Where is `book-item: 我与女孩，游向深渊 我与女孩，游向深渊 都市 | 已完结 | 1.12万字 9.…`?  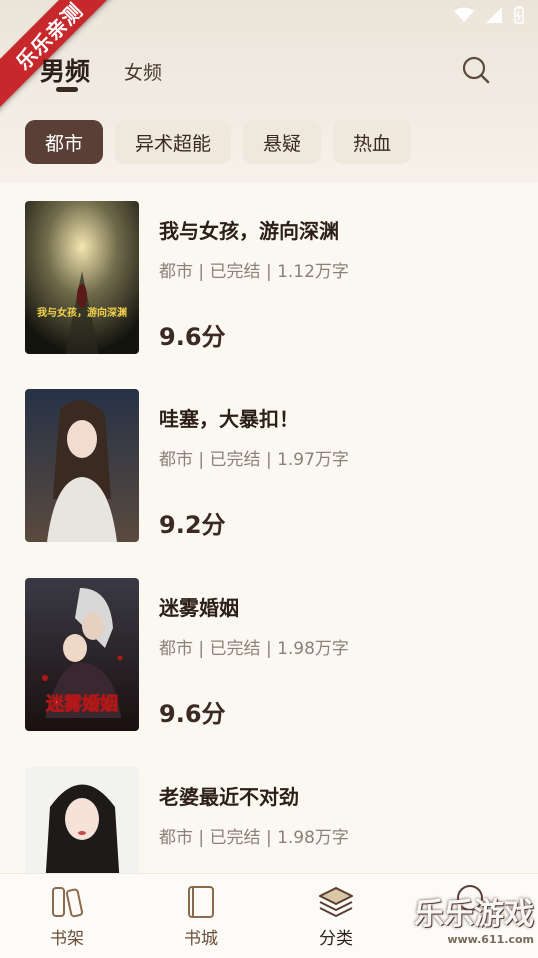
book-item: 我与女孩，游向深渊 我与女孩，游向深渊 都市 | 已完结 | 1.12万字 9.… is located at coordinates (270, 277).